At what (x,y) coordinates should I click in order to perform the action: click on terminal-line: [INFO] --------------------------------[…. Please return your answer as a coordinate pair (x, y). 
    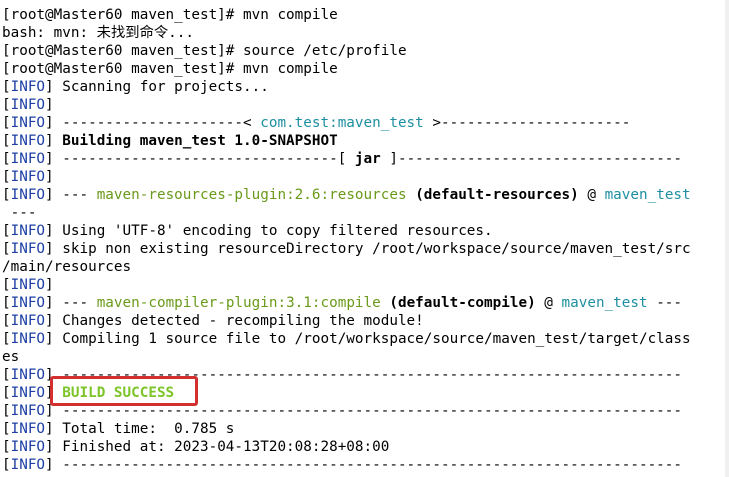
    Looking at the image, I should click on (342, 159).